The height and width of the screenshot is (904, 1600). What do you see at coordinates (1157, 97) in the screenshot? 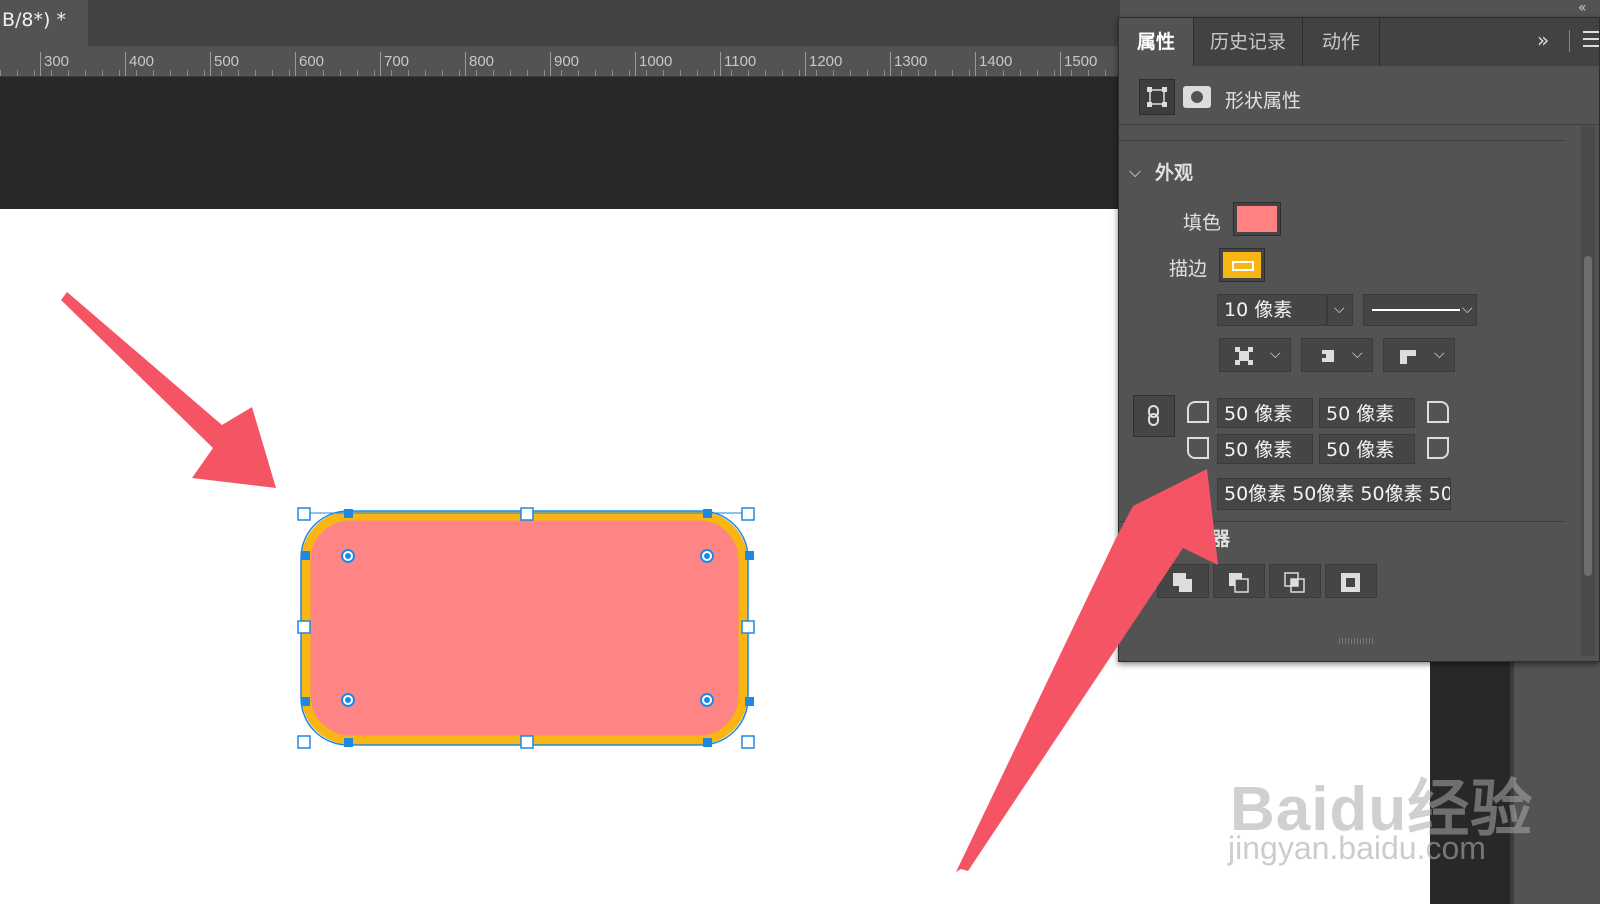
I see `shape-transform-icon` at bounding box center [1157, 97].